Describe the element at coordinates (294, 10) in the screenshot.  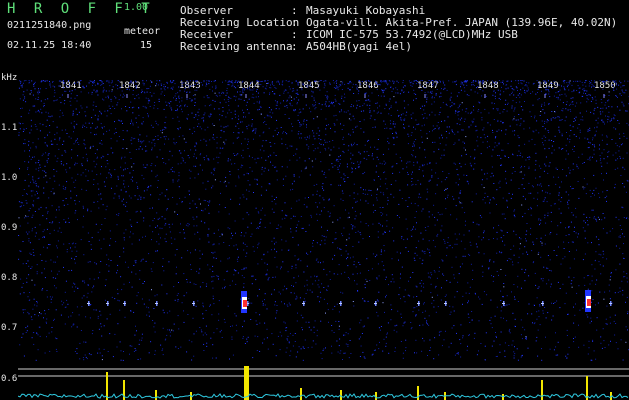
I see `observer-colon: :` at that location.